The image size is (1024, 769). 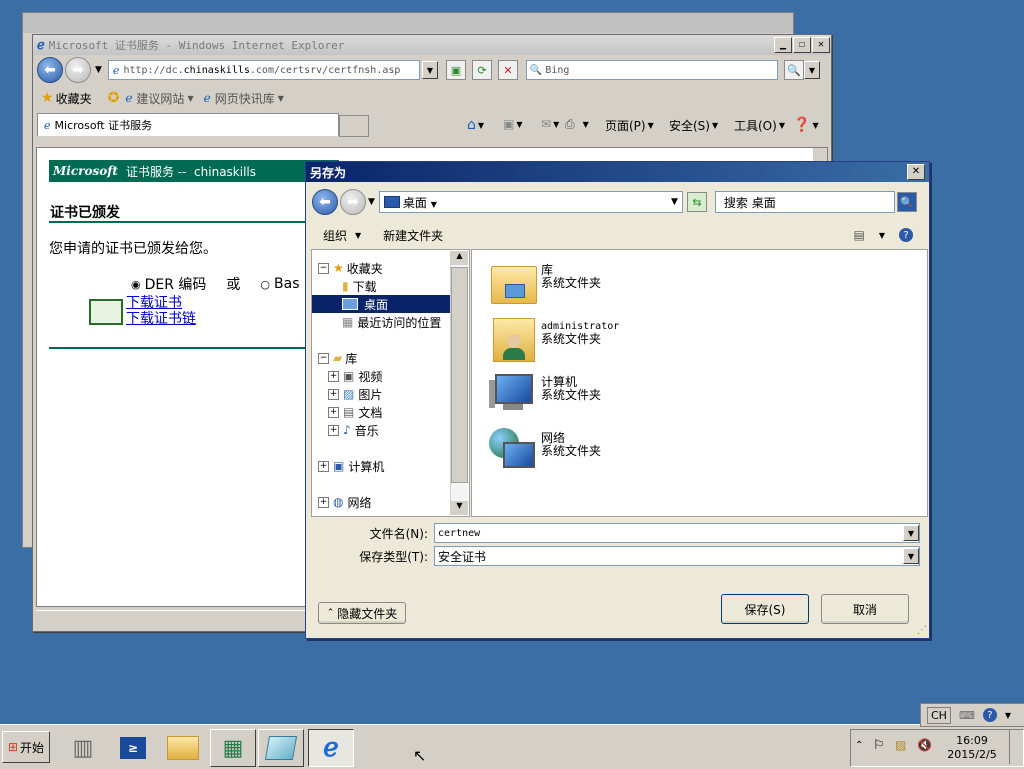 What do you see at coordinates (475, 125) in the screenshot?
I see `home-button: ⌂ ▼` at bounding box center [475, 125].